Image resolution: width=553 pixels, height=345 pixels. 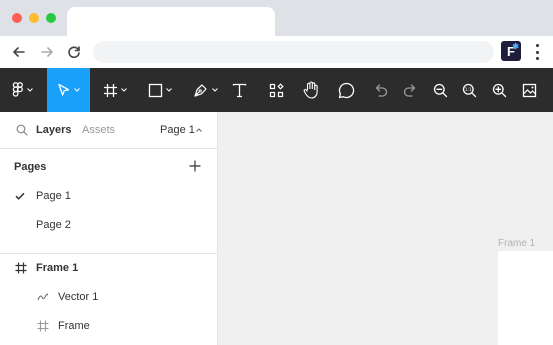 I want to click on frame-tool-button, so click(x=115, y=90).